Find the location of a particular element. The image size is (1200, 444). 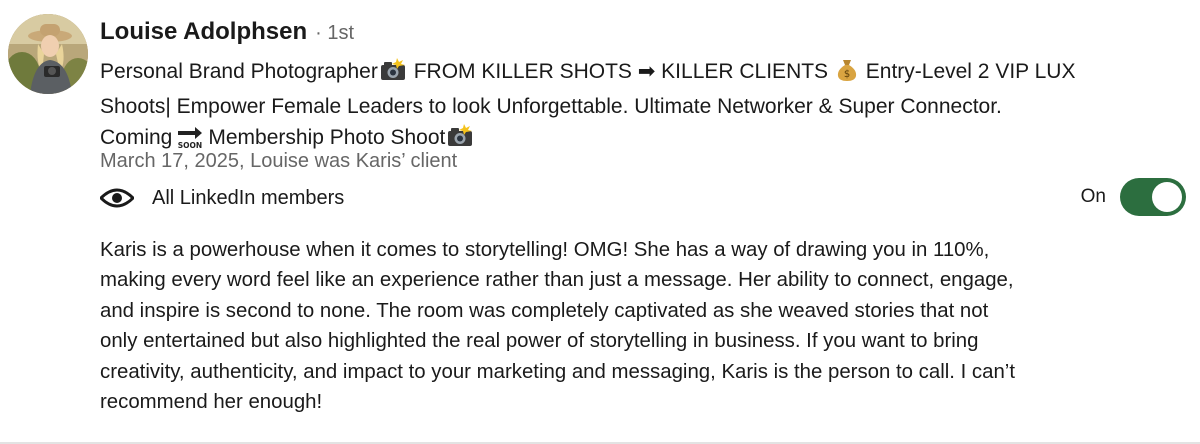

soon-label: SOON is located at coordinates (190, 145).